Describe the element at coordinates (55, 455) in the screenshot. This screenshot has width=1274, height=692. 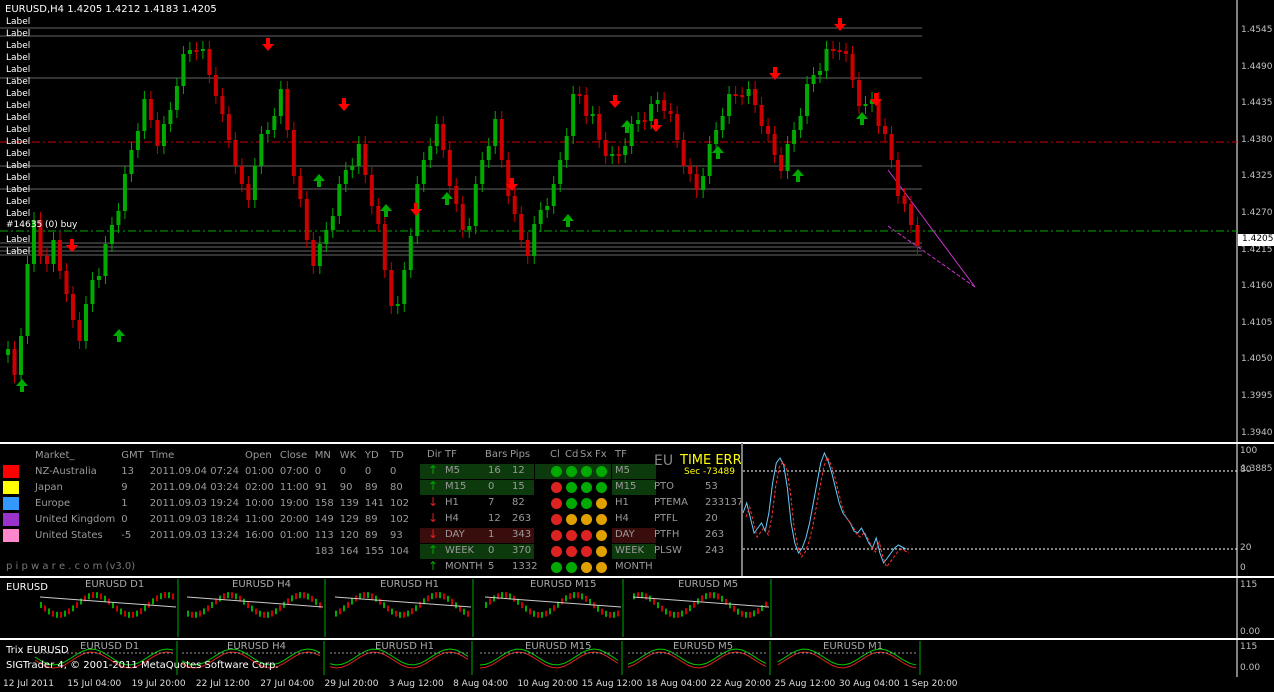
I see `col-market: Market_` at that location.